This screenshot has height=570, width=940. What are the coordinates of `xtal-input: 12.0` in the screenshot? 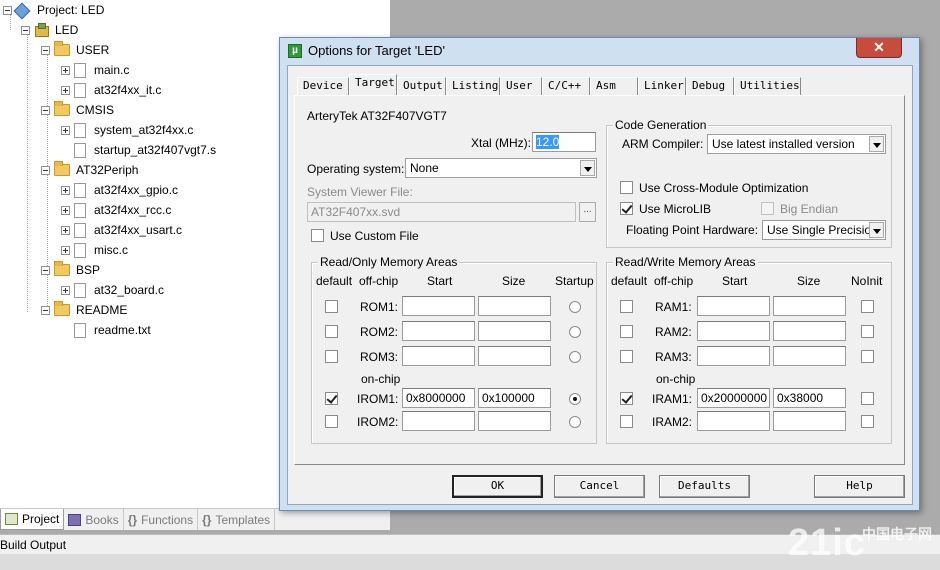 It's located at (564, 142).